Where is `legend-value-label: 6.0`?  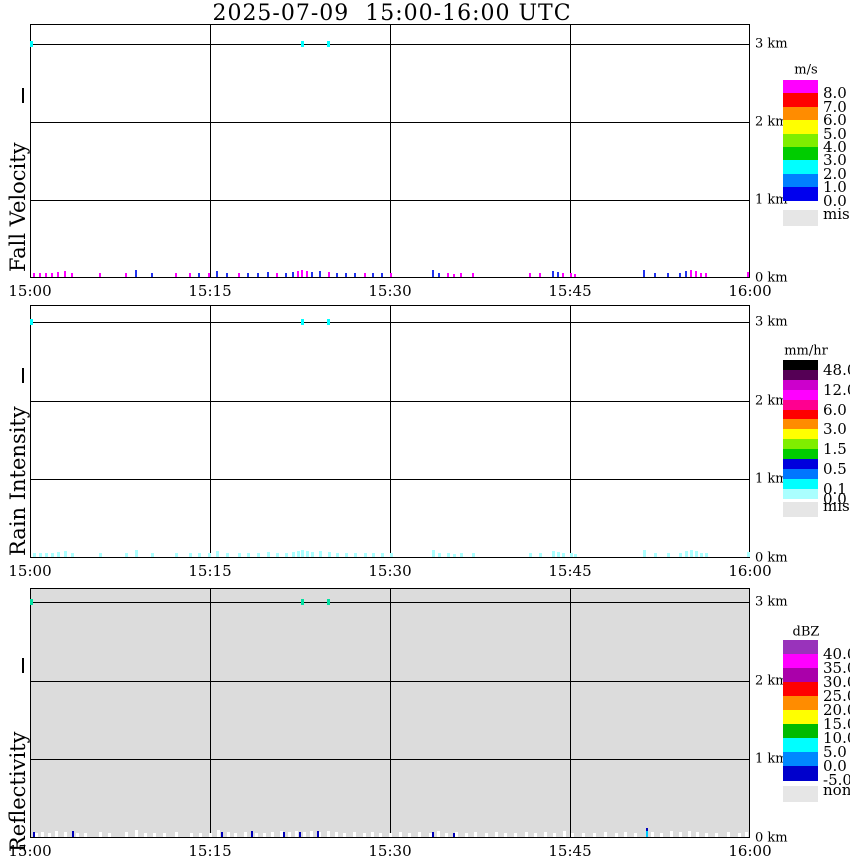
legend-value-label: 6.0 is located at coordinates (835, 409).